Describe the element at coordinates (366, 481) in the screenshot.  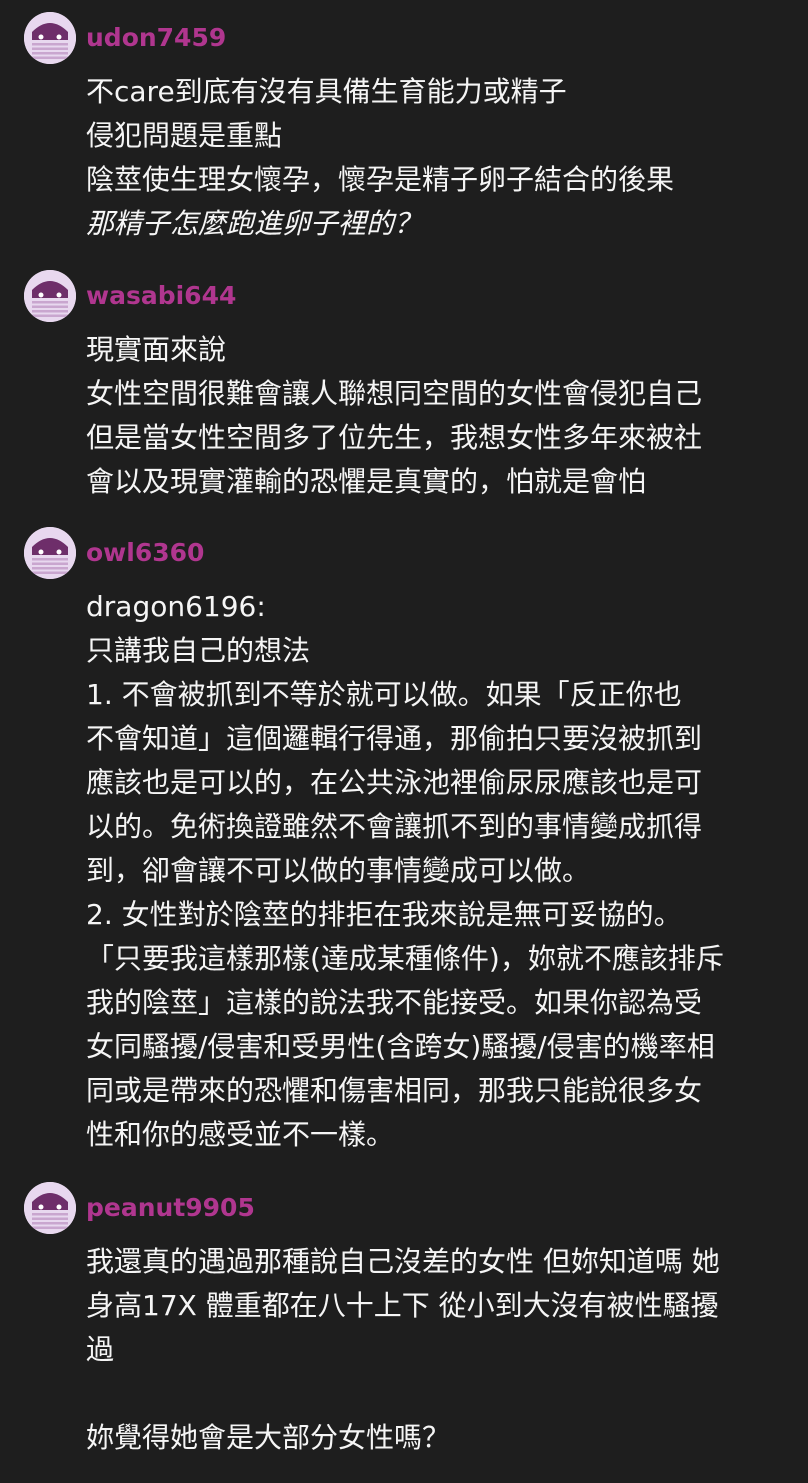
I see `comment-text-line: 會以及現實灌輸的恐懼是真實的，怕就是會怕` at that location.